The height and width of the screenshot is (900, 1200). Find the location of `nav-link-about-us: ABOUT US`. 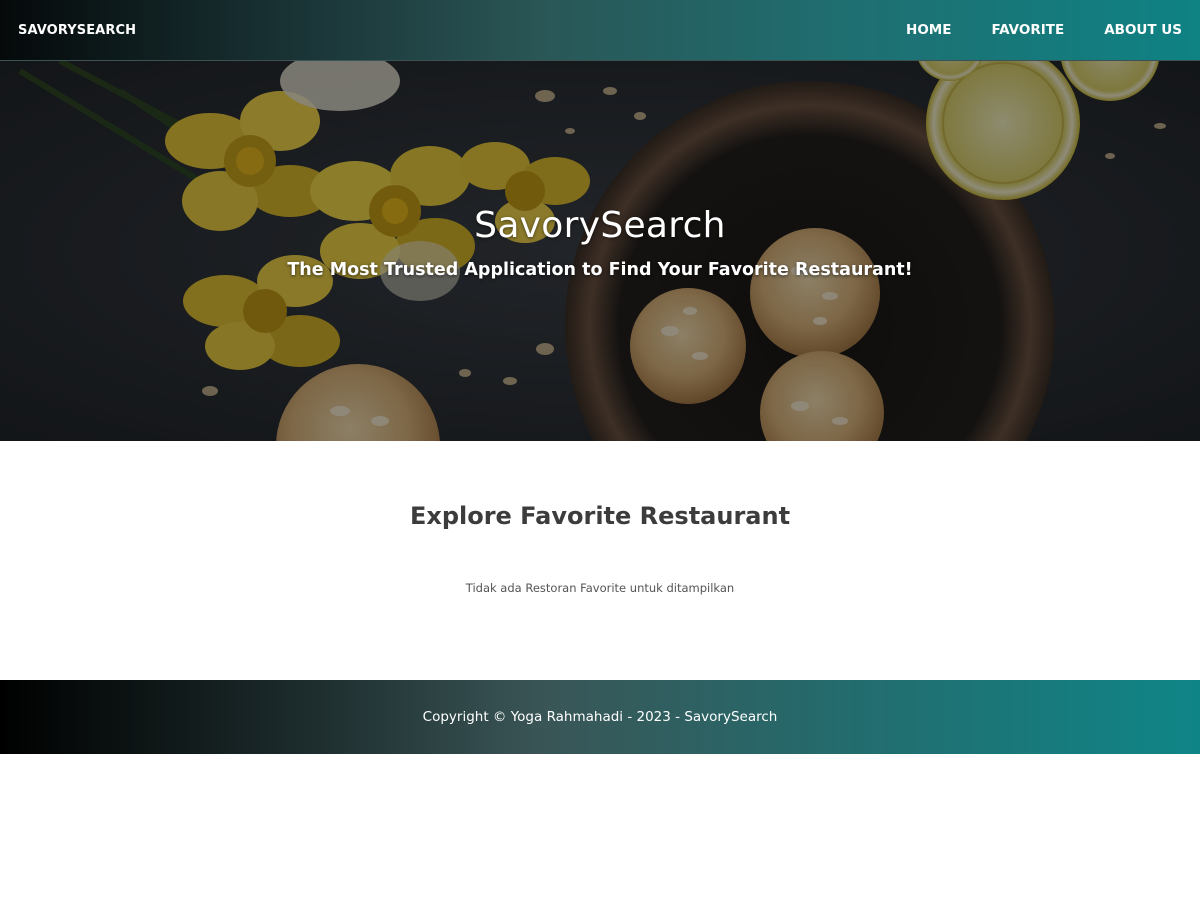

nav-link-about-us: ABOUT US is located at coordinates (1141, 30).